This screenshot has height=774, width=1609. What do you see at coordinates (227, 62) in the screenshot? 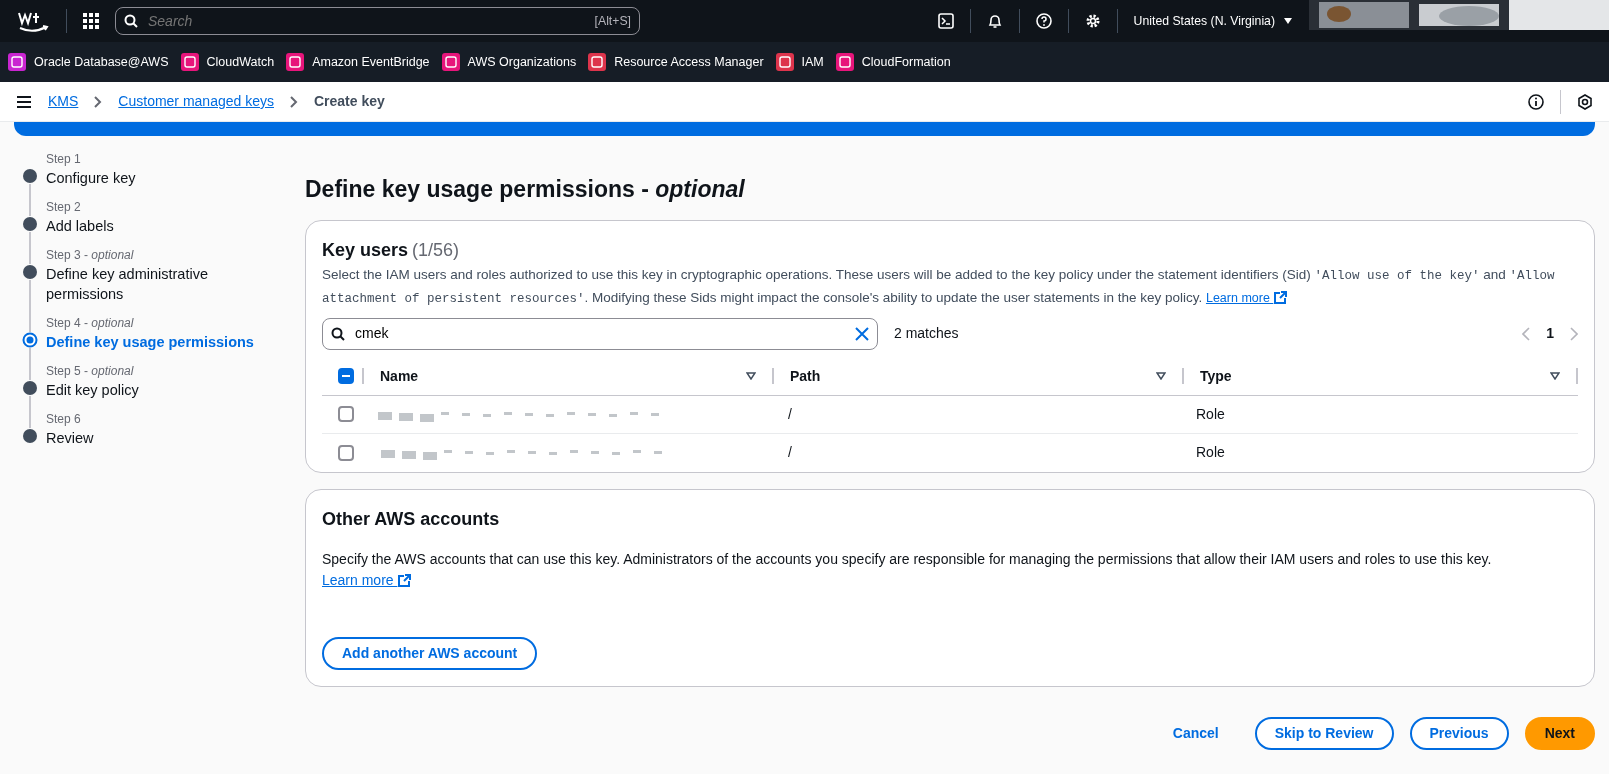
I see `favorite-link: CloudWatch` at bounding box center [227, 62].